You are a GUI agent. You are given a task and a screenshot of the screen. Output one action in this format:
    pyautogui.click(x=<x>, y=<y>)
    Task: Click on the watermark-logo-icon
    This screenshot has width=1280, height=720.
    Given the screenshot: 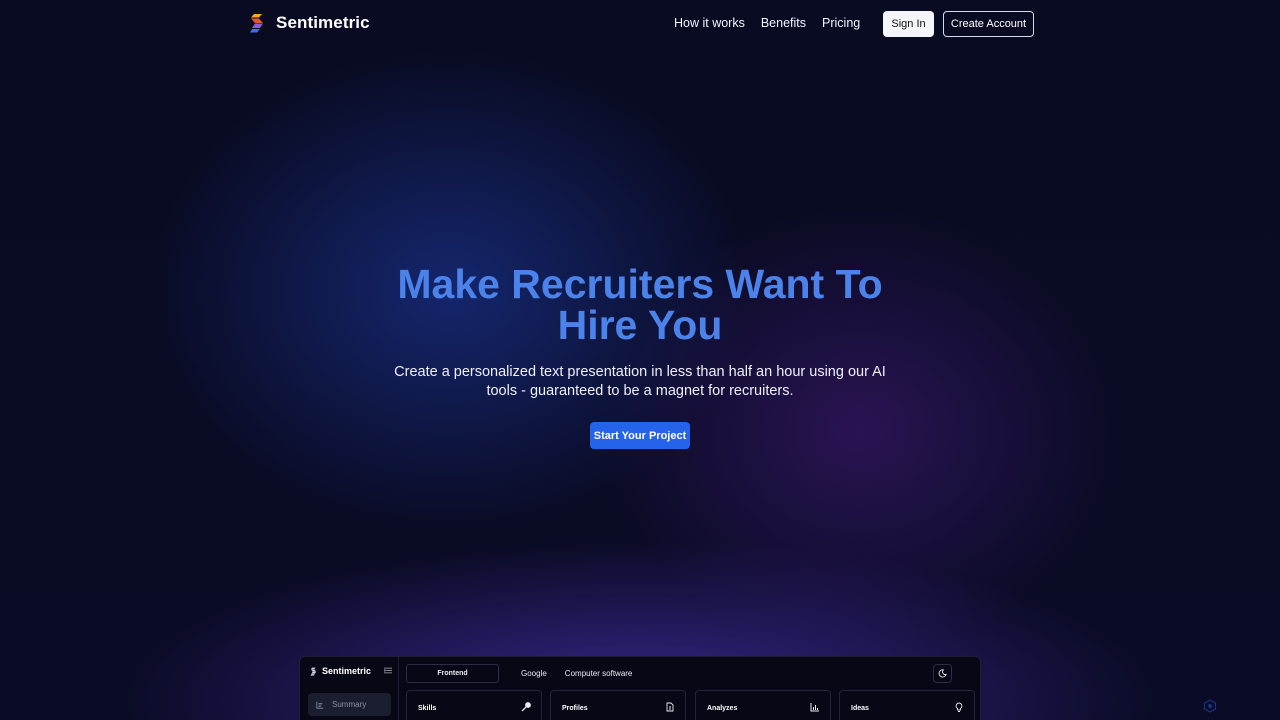 What is the action you would take?
    pyautogui.click(x=1210, y=706)
    